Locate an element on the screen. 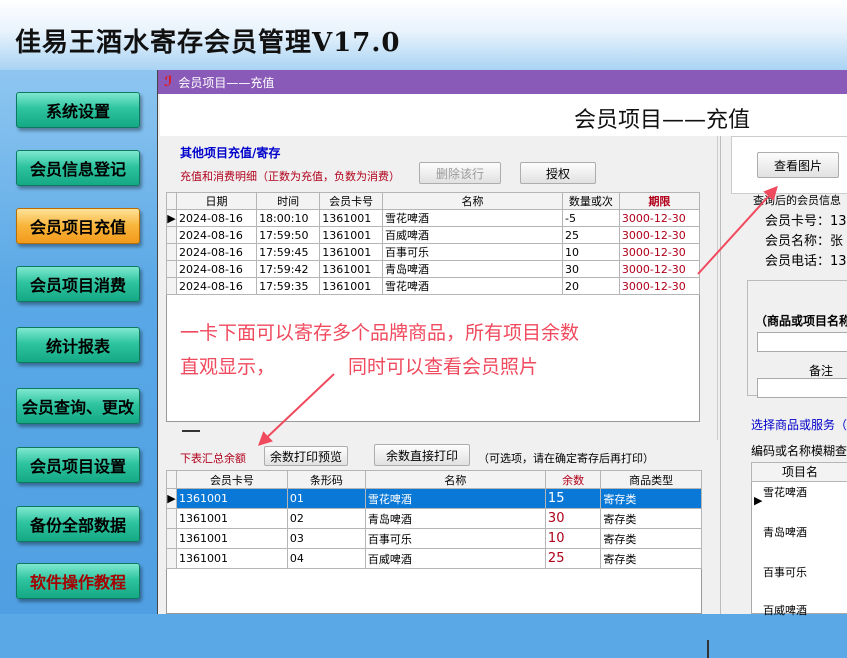  nav-member-consume: 会员项目消费 is located at coordinates (78, 284).